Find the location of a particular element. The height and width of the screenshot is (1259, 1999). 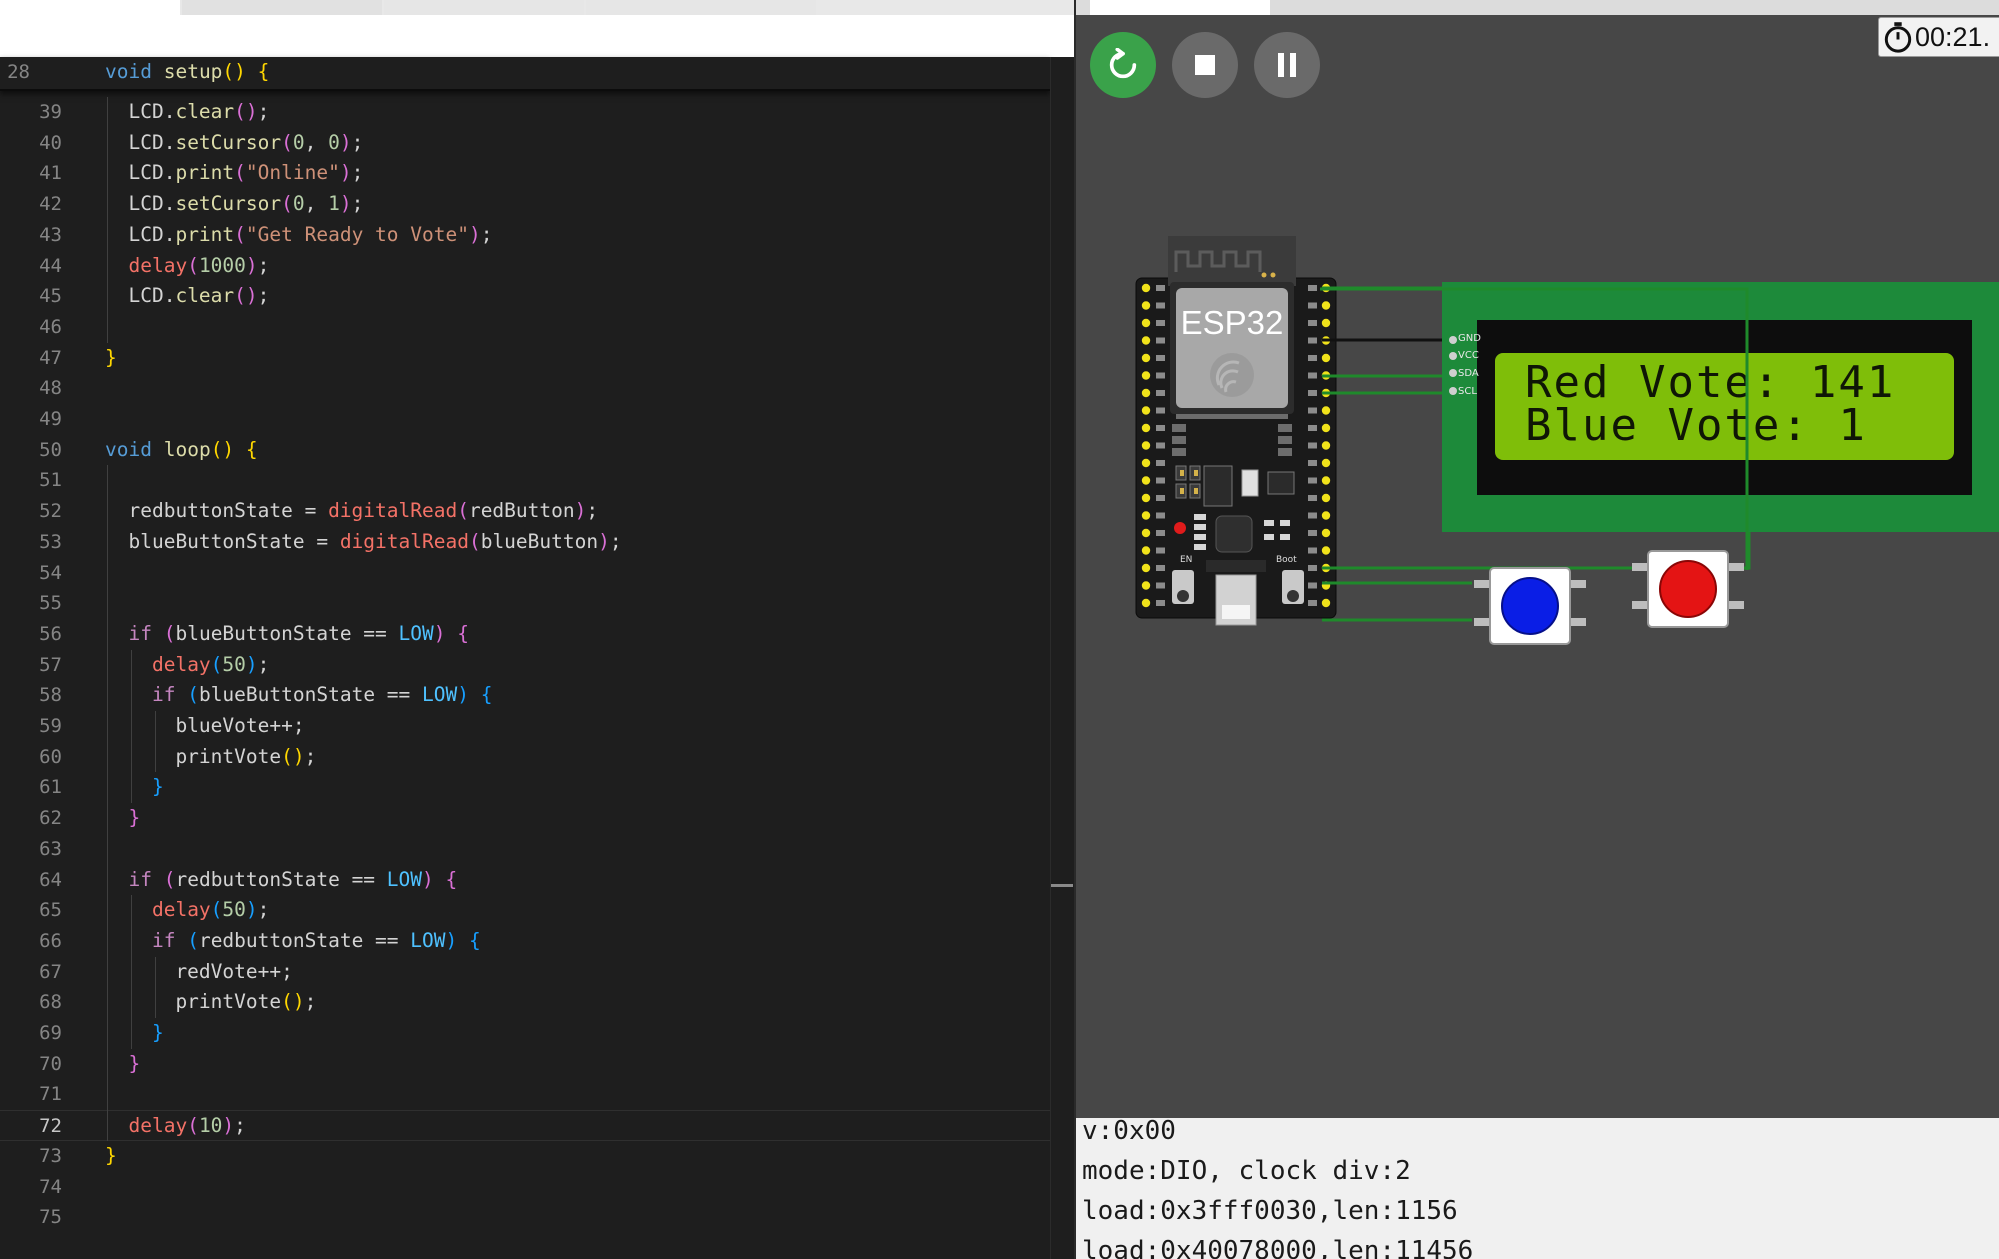

code-line: 56 if (blueButtonState == LOW) { is located at coordinates (525, 634).